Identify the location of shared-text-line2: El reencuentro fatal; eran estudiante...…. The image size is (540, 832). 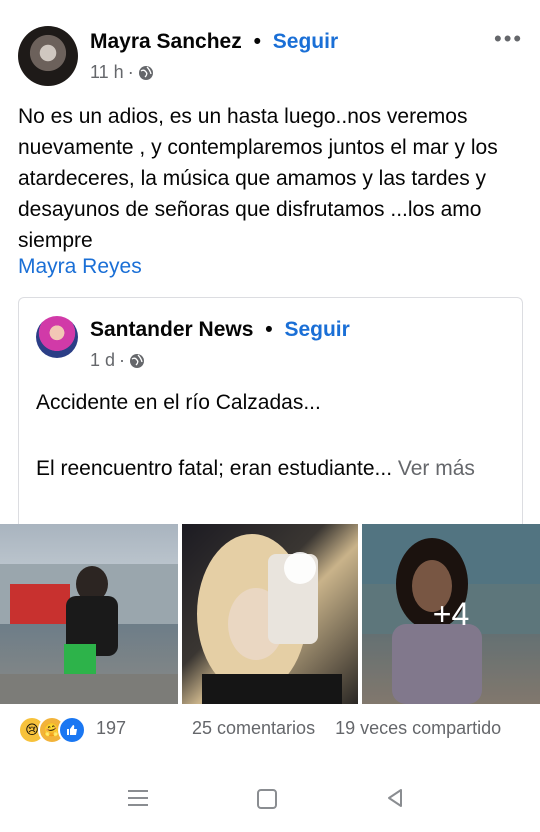
(271, 468).